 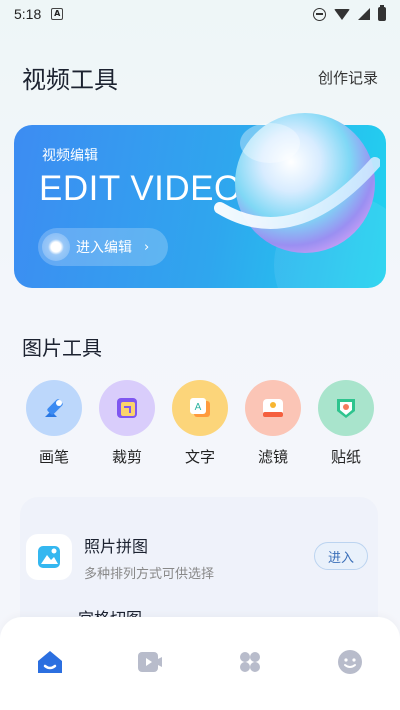 What do you see at coordinates (147, 247) in the screenshot?
I see `chevron-right-icon: ›` at bounding box center [147, 247].